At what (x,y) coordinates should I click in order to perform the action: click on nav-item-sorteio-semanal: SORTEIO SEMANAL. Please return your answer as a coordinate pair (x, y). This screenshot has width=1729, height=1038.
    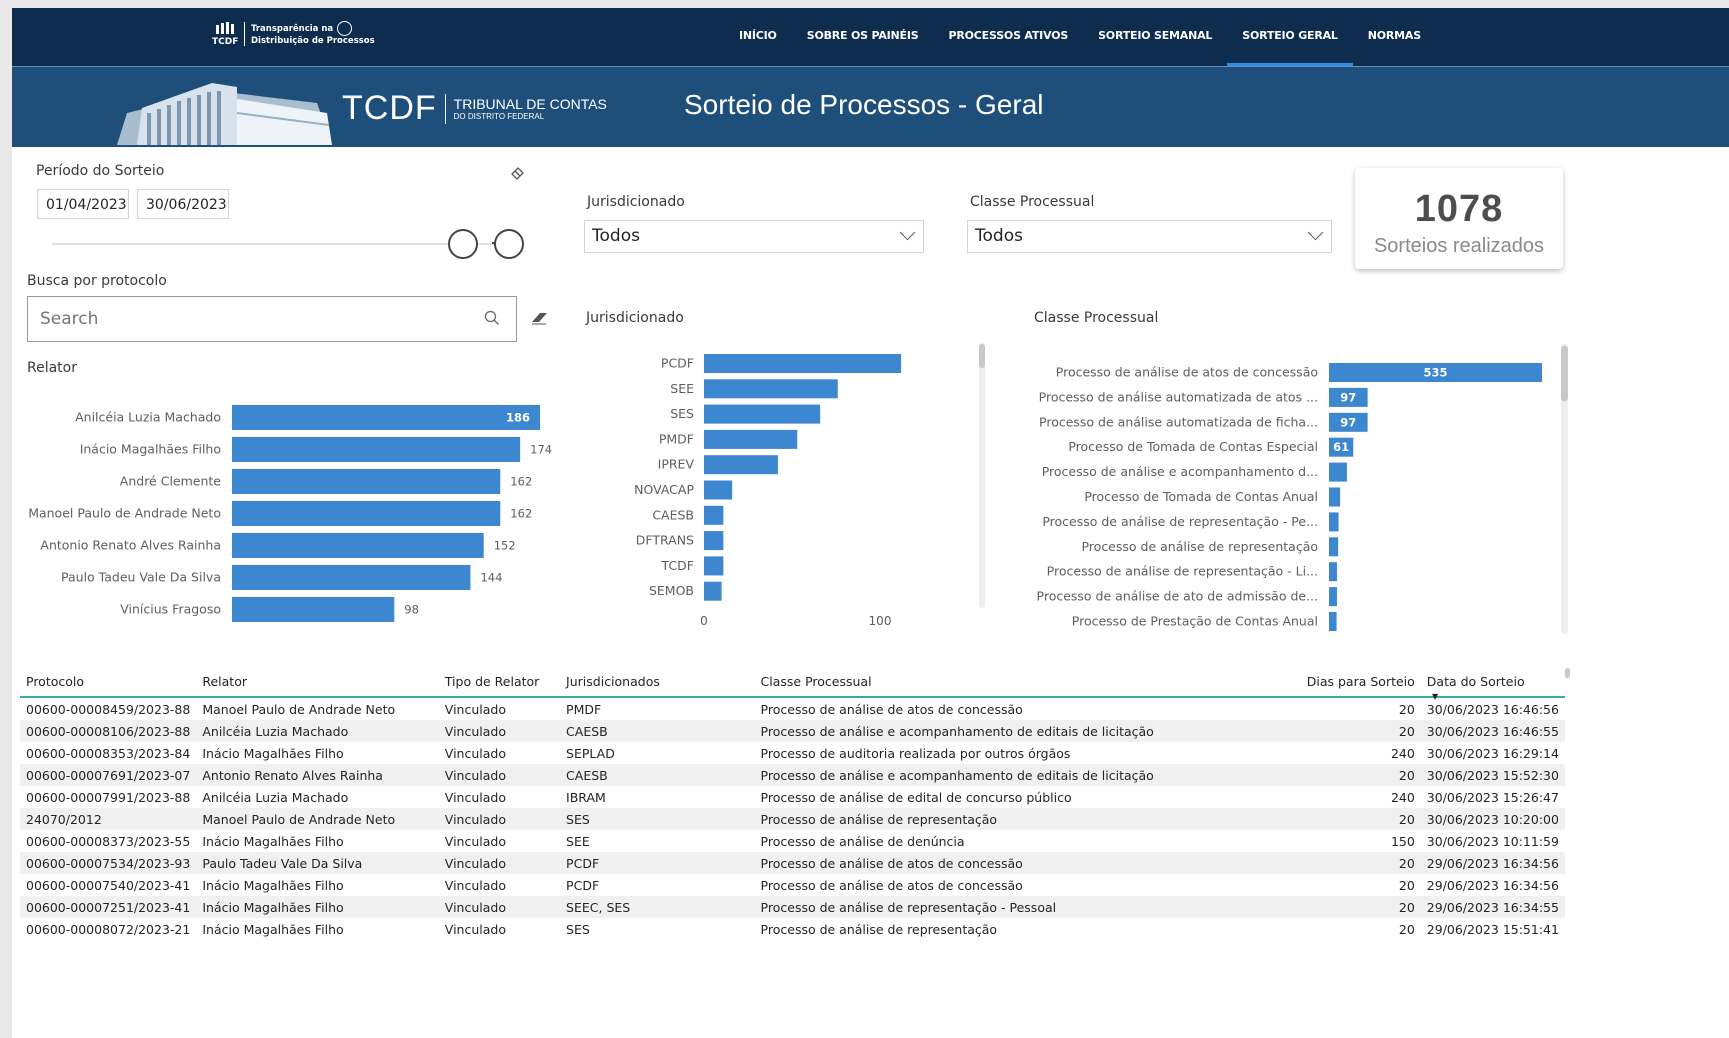
    Looking at the image, I should click on (1155, 35).